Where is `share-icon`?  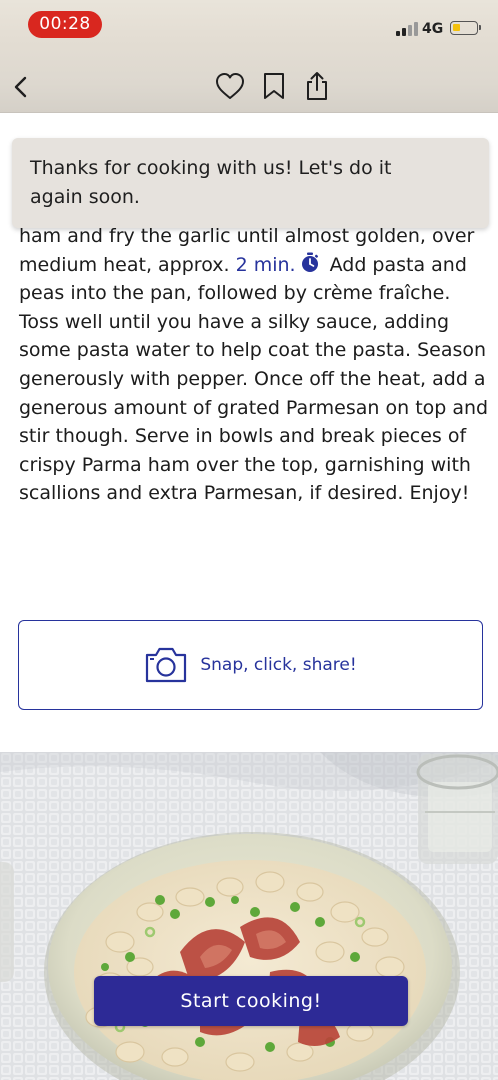 share-icon is located at coordinates (317, 86).